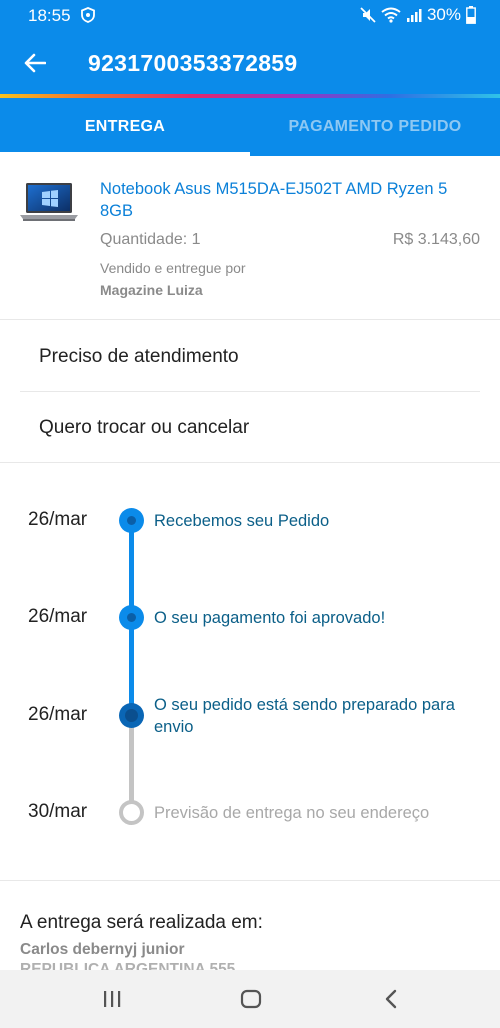  I want to click on product-price: R$ 3.143,60, so click(436, 239).